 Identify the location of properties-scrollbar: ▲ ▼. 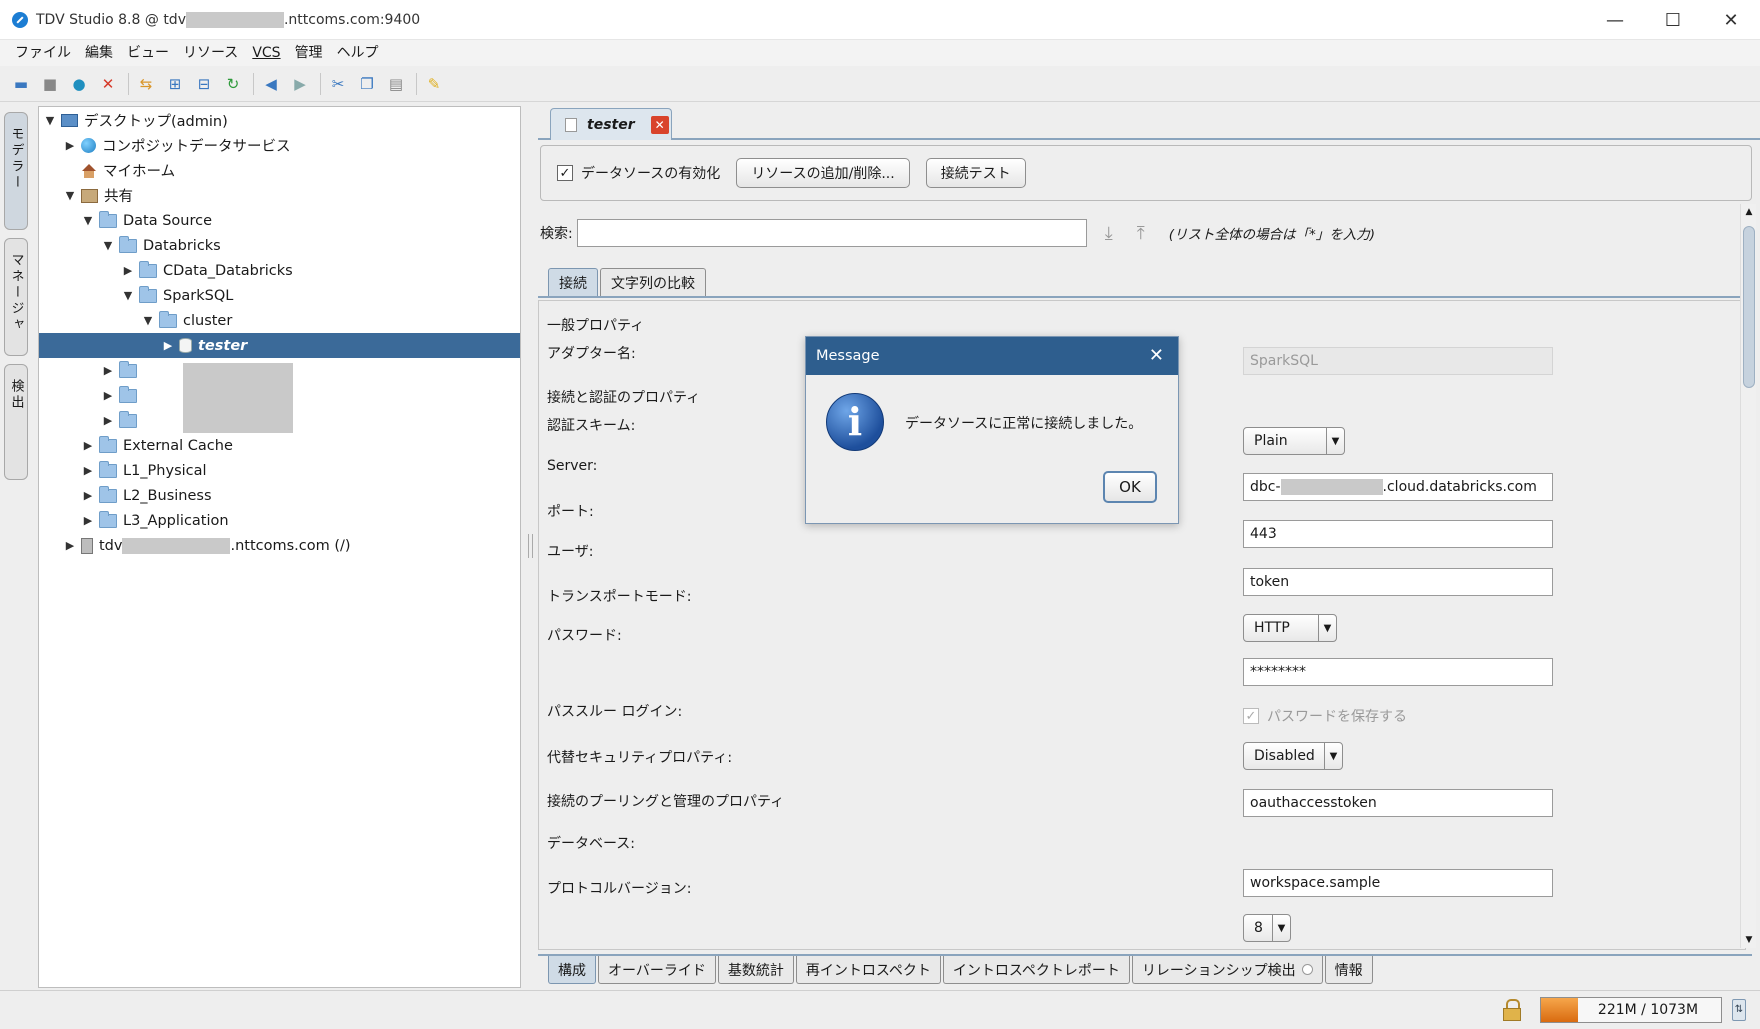
(1748, 576).